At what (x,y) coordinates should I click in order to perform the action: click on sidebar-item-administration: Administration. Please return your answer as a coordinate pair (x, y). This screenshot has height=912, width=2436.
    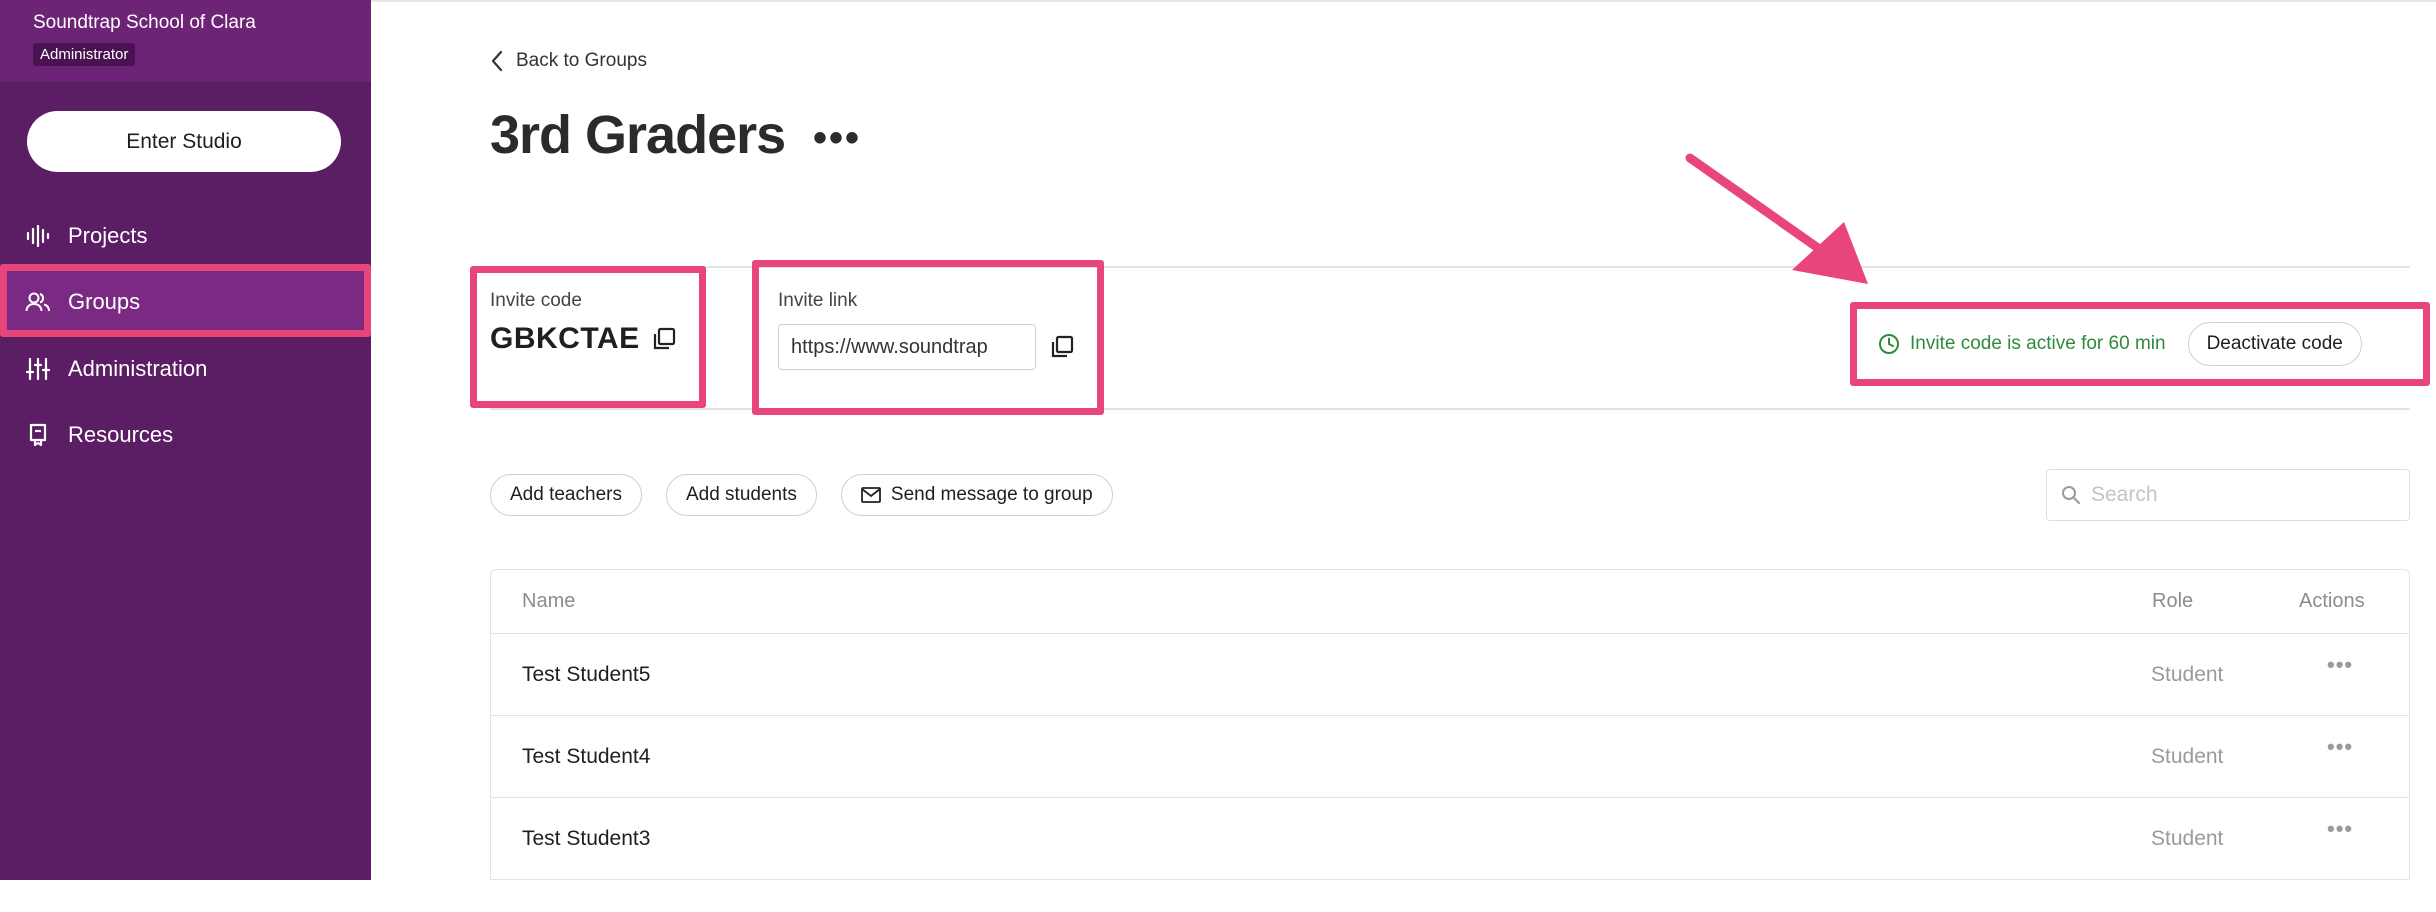
    Looking at the image, I should click on (185, 369).